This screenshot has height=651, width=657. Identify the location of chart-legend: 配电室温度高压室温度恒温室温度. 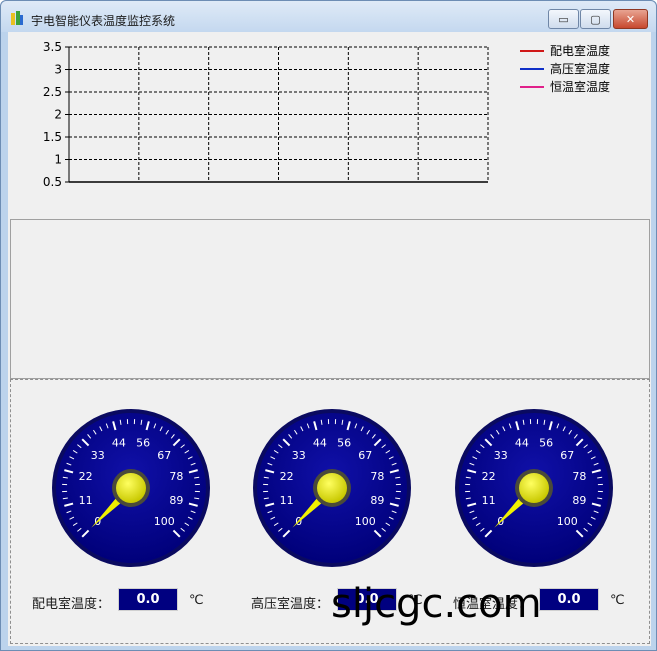
(565, 68).